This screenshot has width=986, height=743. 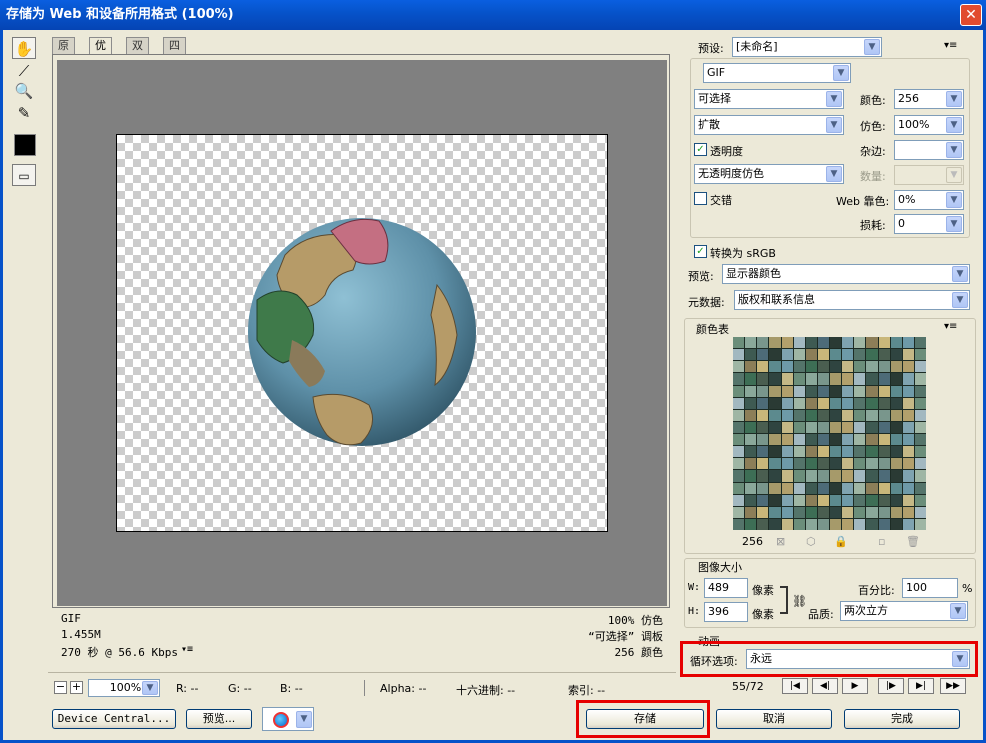 I want to click on link-icon: ⛓, so click(x=799, y=601).